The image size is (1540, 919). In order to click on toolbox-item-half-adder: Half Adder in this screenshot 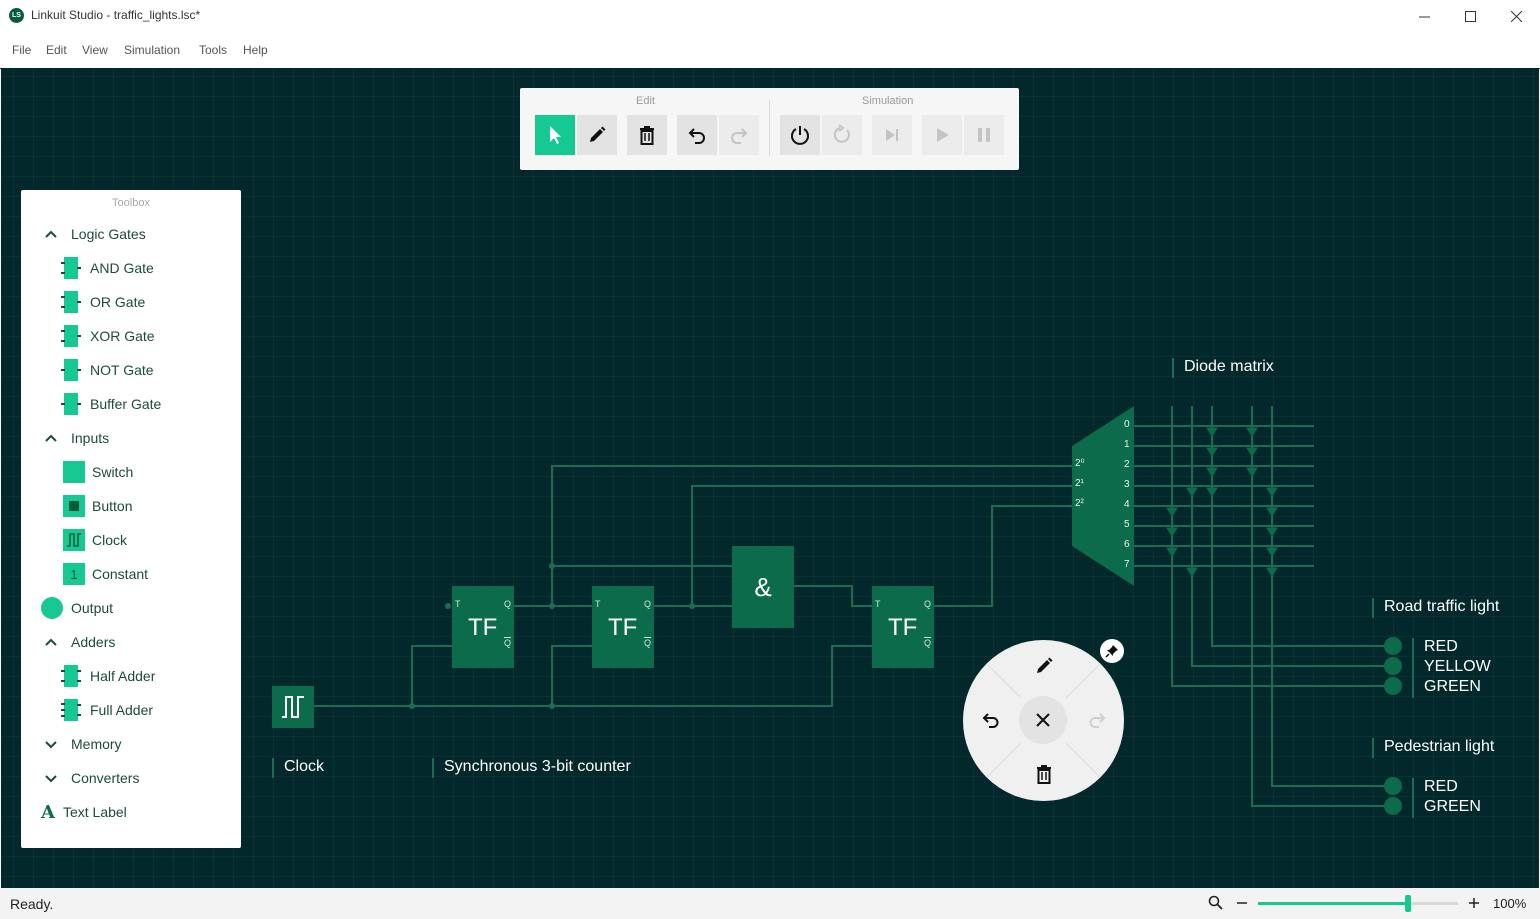, I will do `click(108, 676)`.